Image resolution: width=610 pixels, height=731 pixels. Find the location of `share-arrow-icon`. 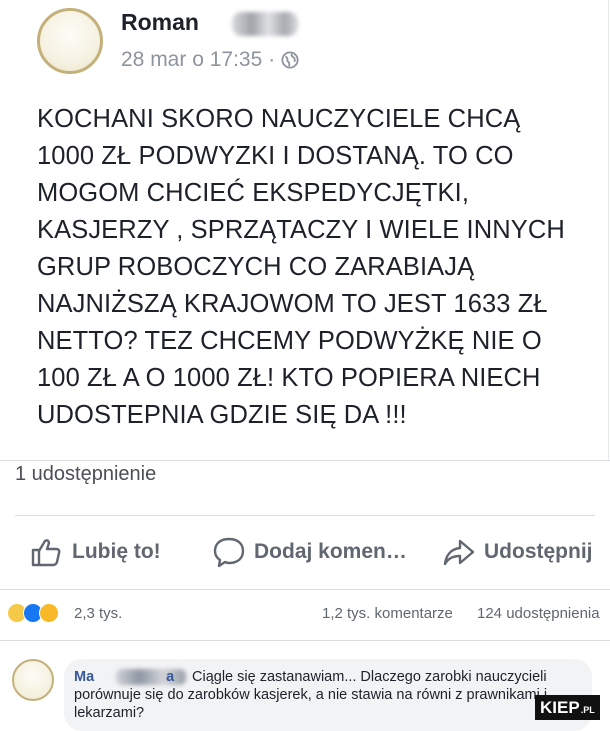

share-arrow-icon is located at coordinates (459, 552).